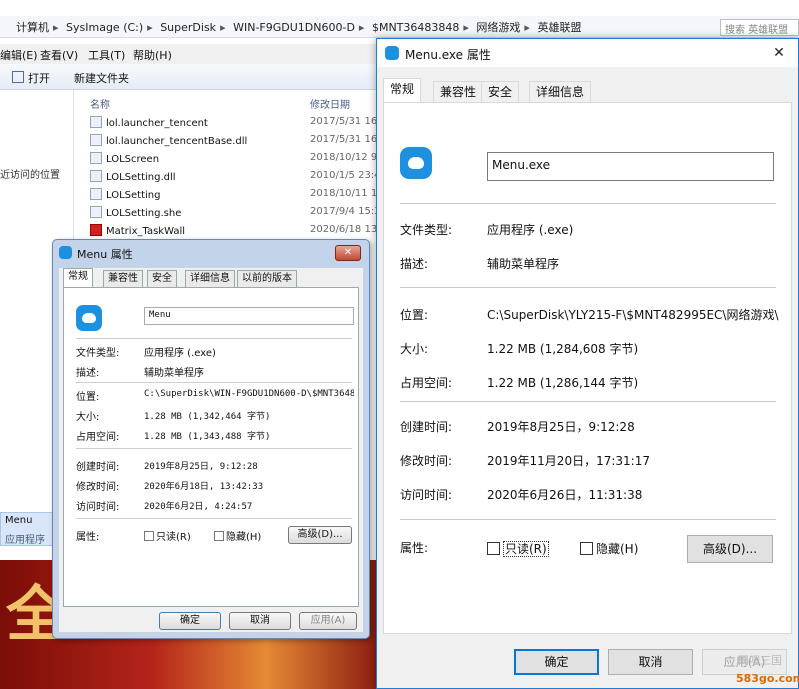 This screenshot has height=689, width=799. I want to click on modified-value: 2020年6月18日, 13:42:33, so click(204, 487).